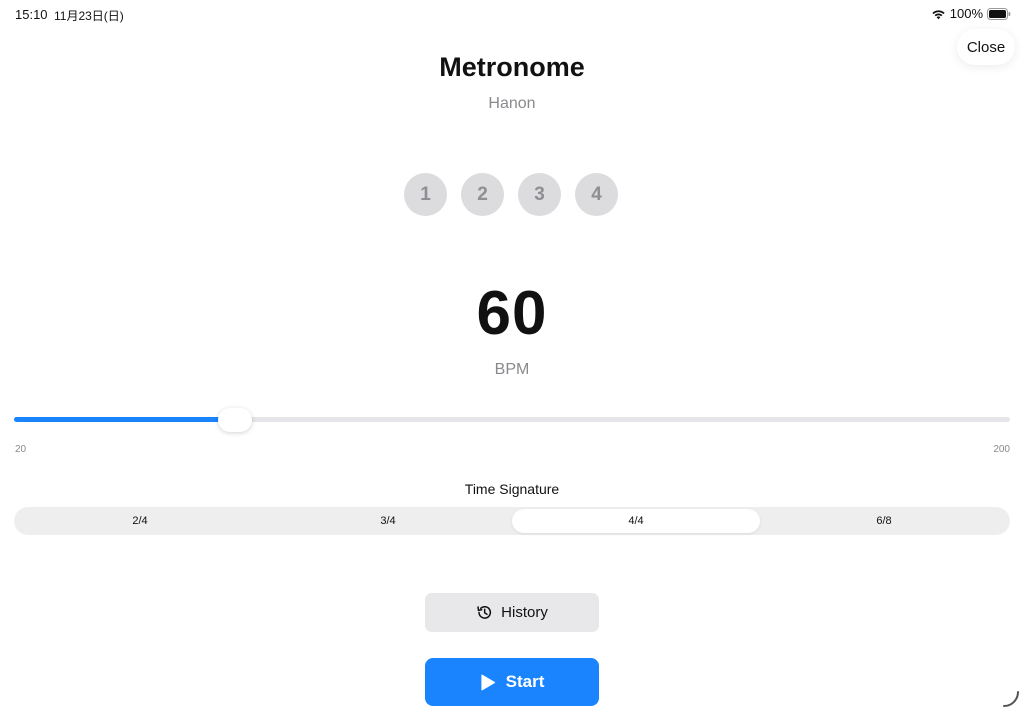 This screenshot has width=1024, height=712. What do you see at coordinates (1001, 449) in the screenshot?
I see `slider-max-label: 200` at bounding box center [1001, 449].